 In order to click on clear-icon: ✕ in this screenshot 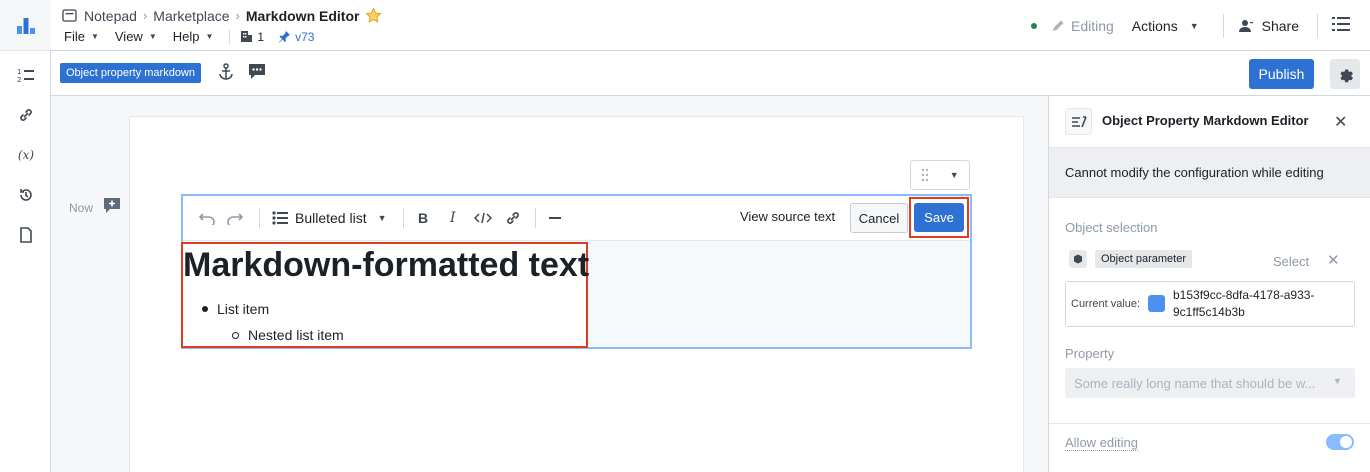, I will do `click(1333, 260)`.